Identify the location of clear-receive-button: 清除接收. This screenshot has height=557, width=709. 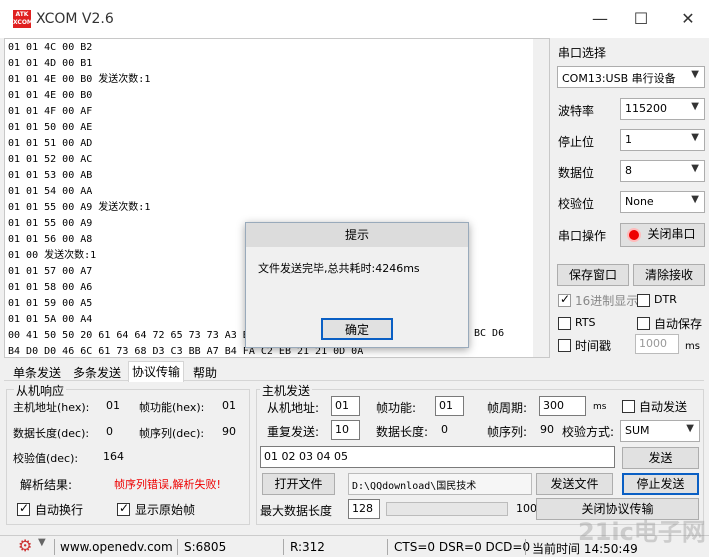
(669, 275).